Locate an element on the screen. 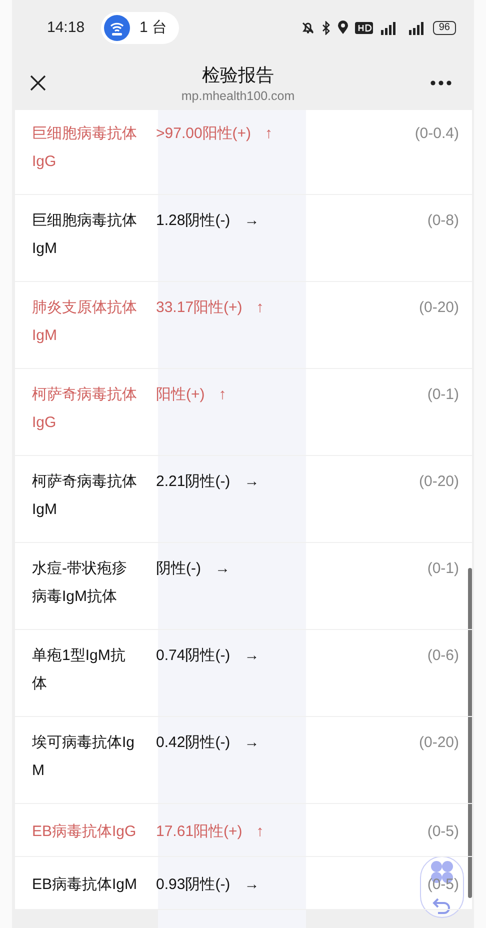 This screenshot has width=486, height=928. test-result: 33.17阳性(+) is located at coordinates (199, 308).